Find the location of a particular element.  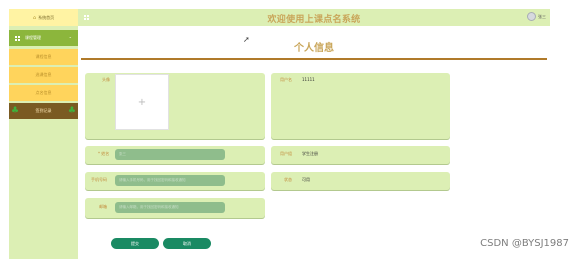

phone-field: 请输入手机号码，用于找回密码和接收通知 is located at coordinates (170, 180).